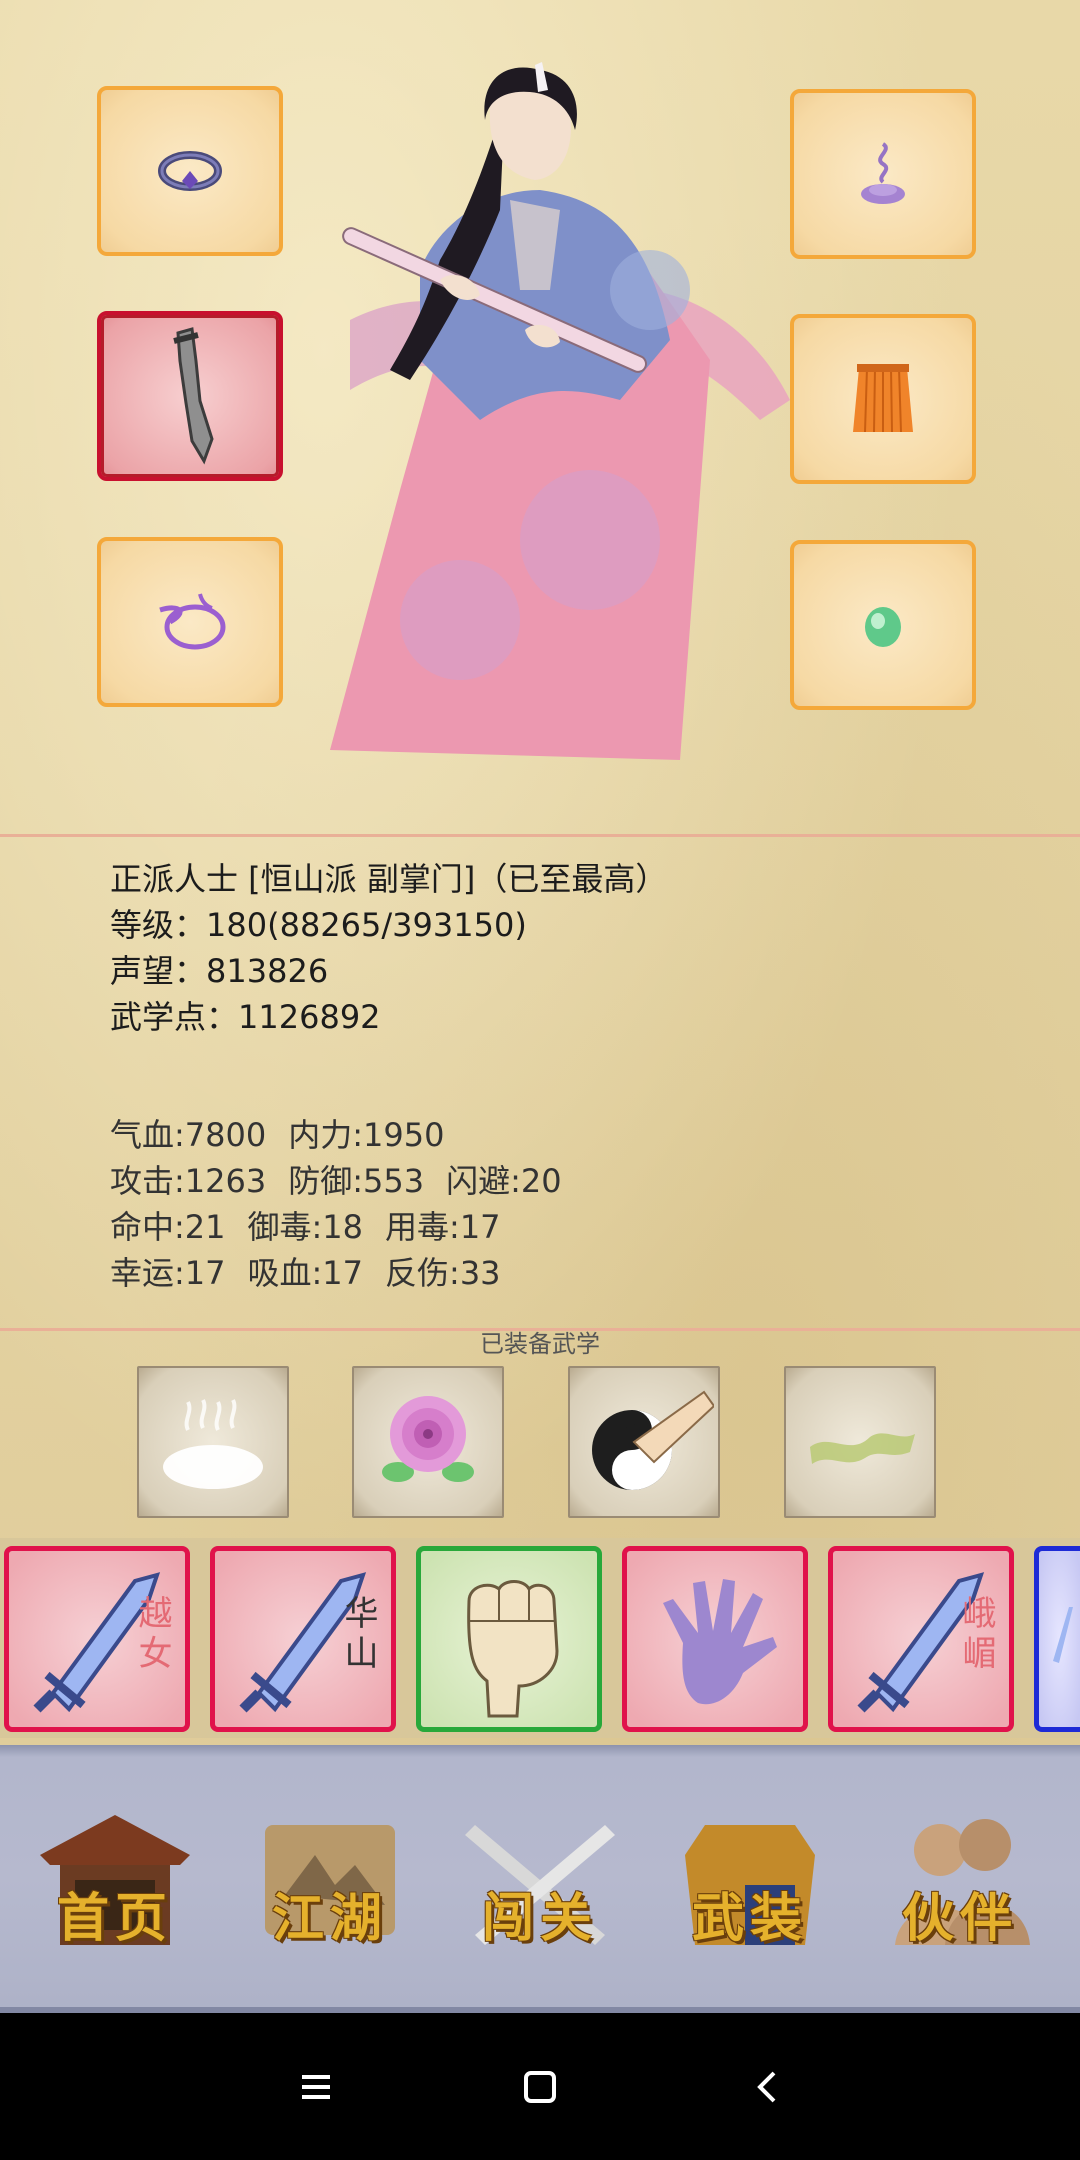 The image size is (1080, 2160). I want to click on skirt-armor-icon, so click(883, 398).